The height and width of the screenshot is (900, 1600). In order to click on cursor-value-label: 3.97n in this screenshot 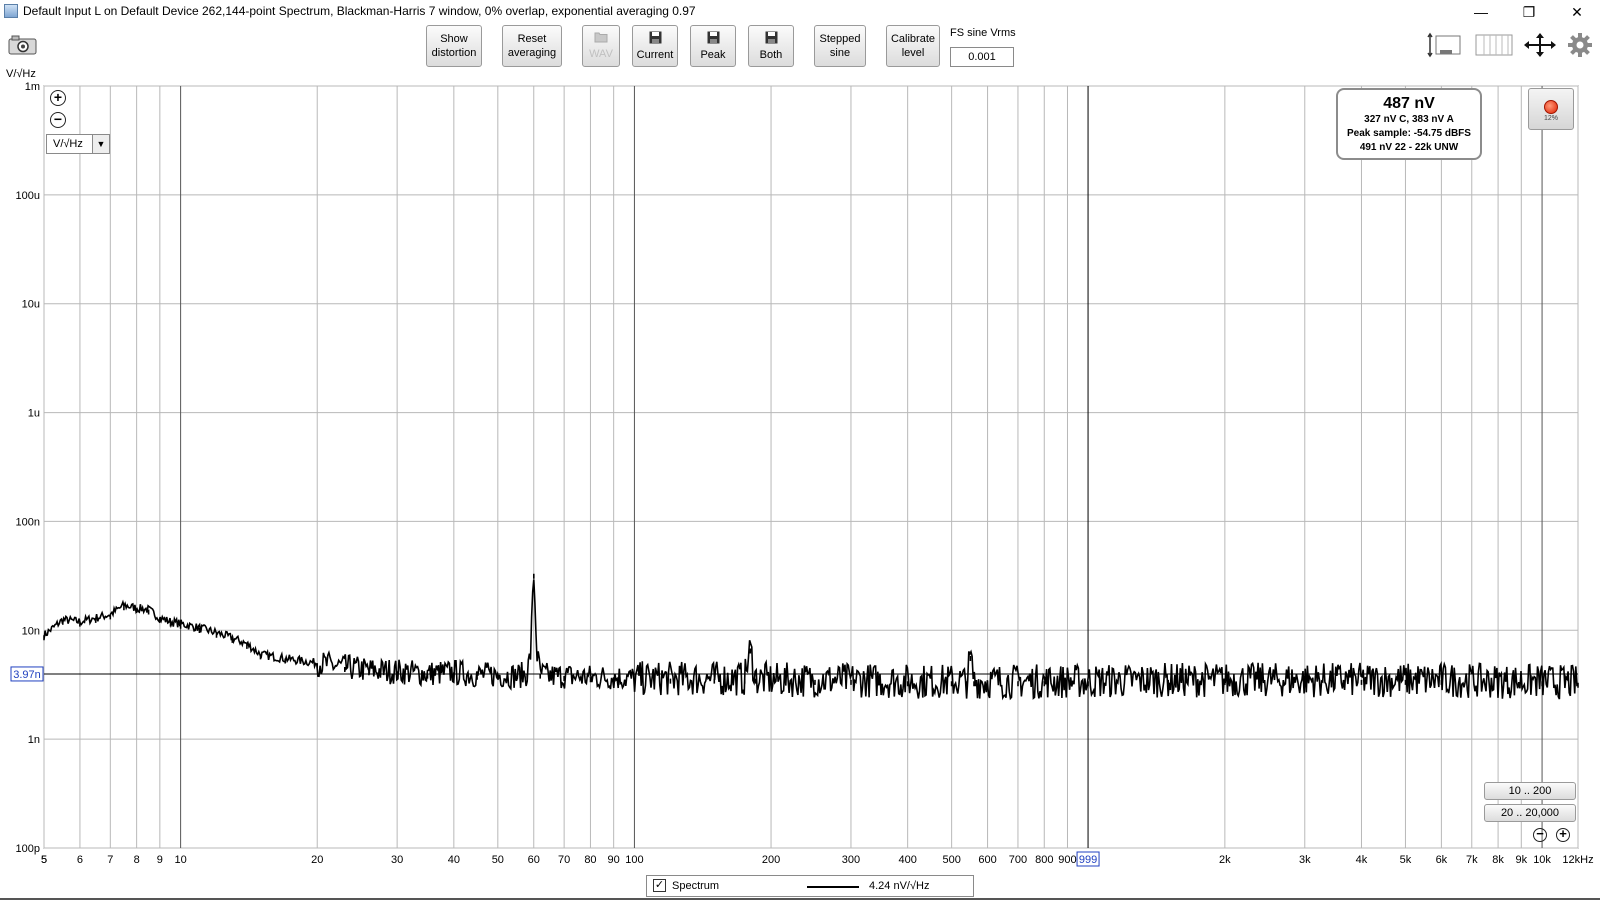, I will do `click(27, 675)`.